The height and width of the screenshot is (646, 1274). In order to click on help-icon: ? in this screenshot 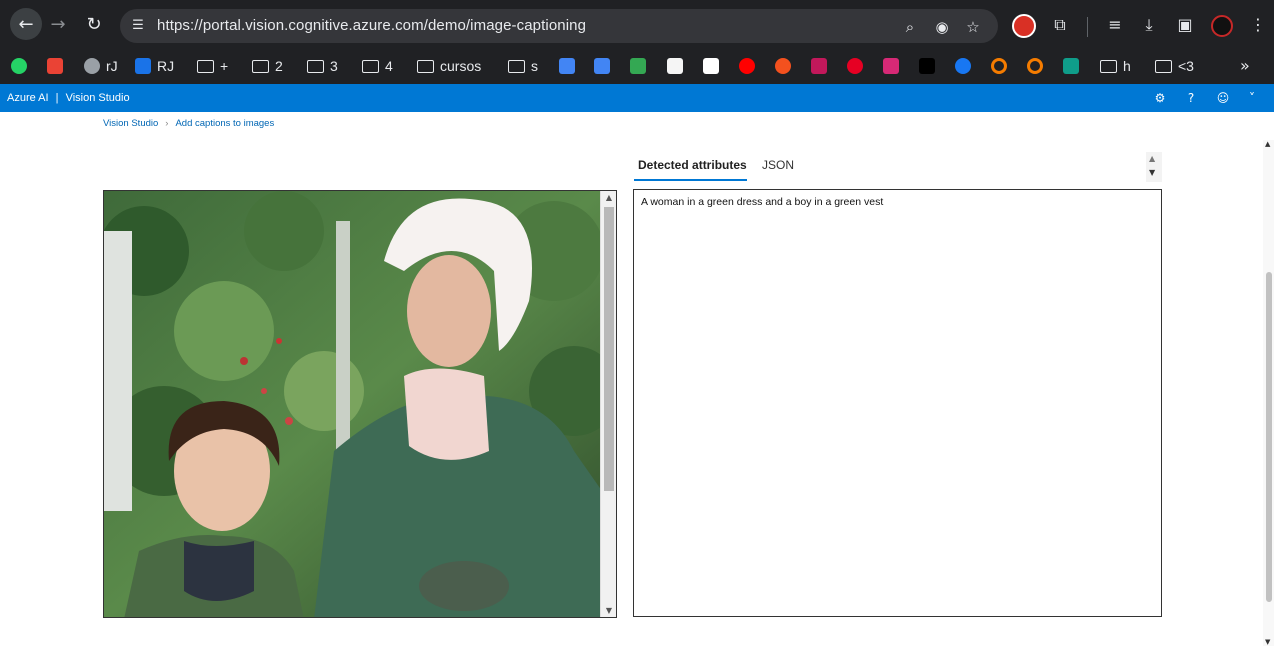, I will do `click(1191, 98)`.